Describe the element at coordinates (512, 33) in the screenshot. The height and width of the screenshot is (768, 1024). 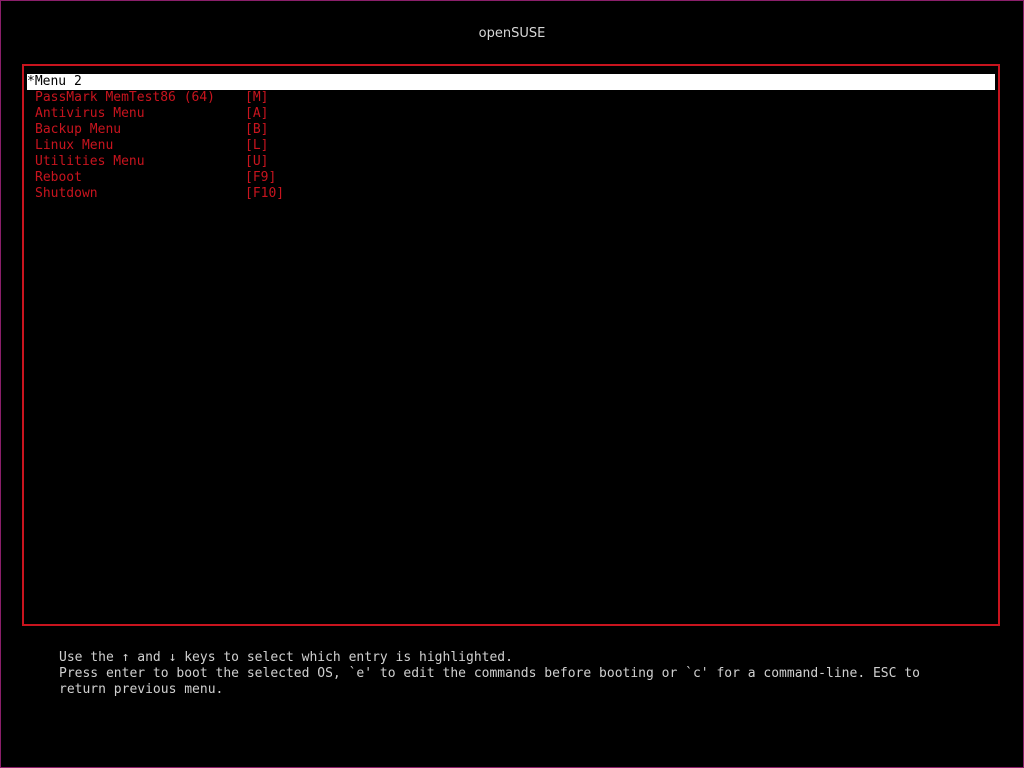
I see `os-title: openSUSE` at that location.